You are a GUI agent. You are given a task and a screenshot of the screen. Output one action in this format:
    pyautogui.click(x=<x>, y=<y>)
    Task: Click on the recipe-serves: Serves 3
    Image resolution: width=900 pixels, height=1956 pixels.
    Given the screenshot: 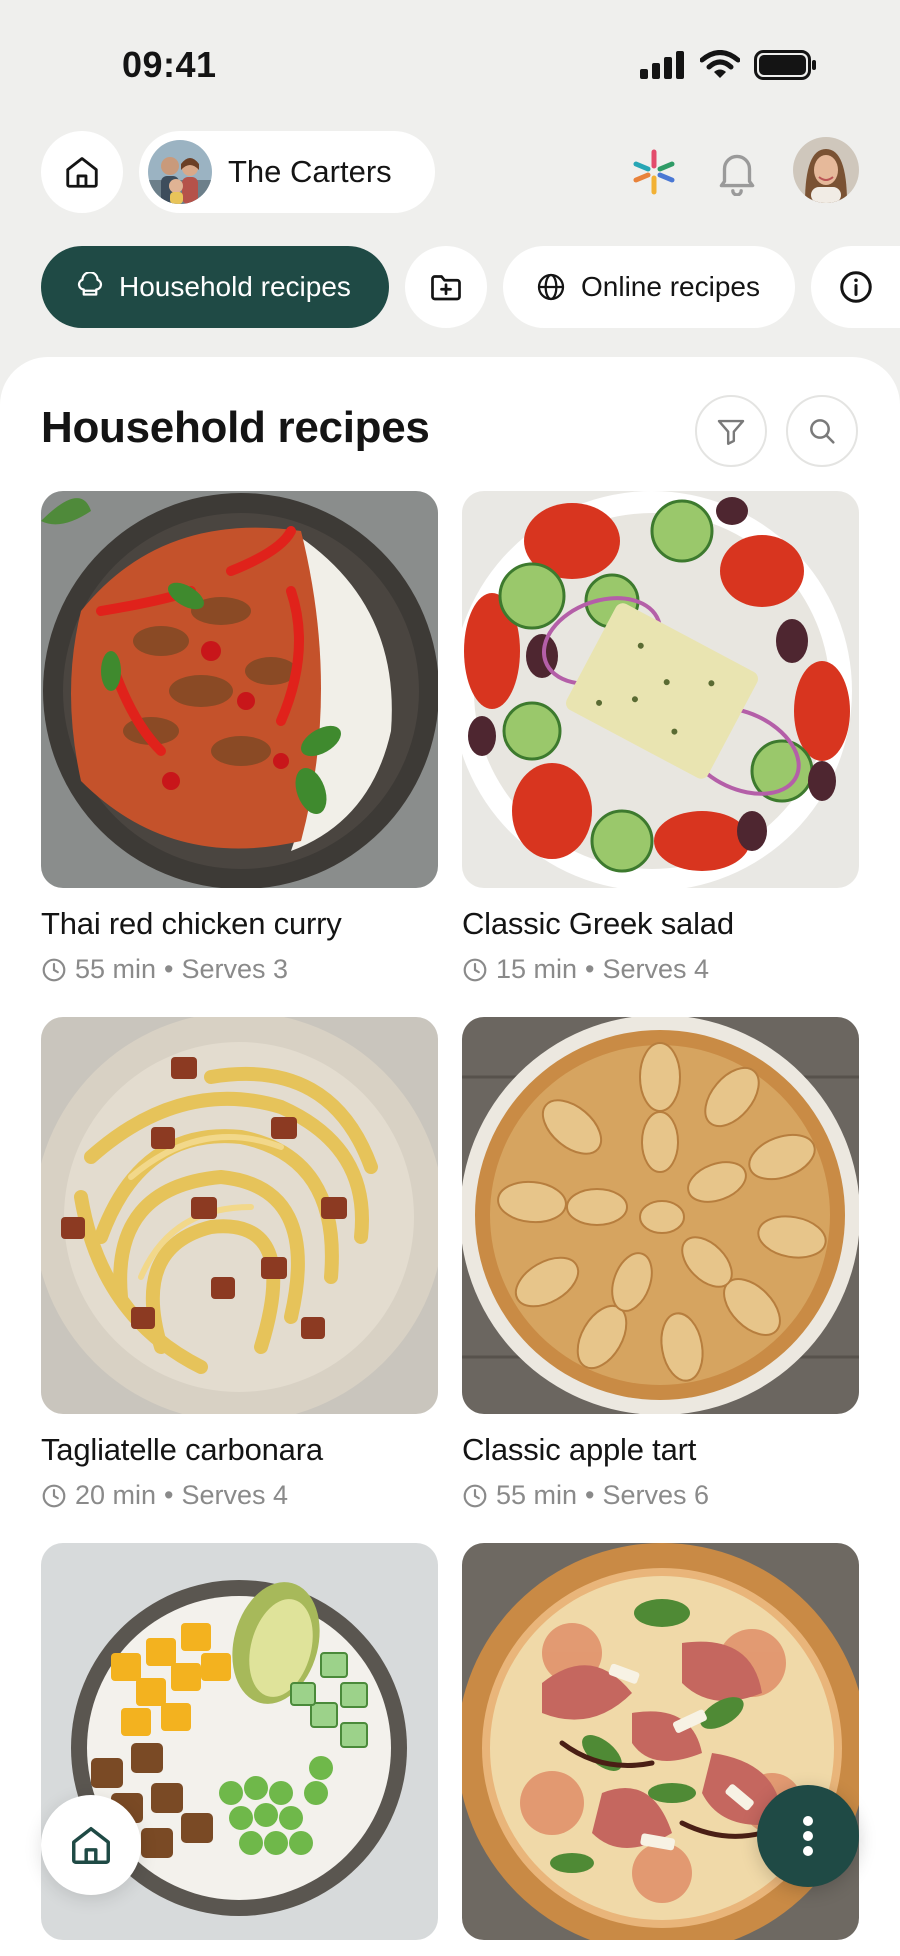 What is the action you would take?
    pyautogui.click(x=235, y=969)
    